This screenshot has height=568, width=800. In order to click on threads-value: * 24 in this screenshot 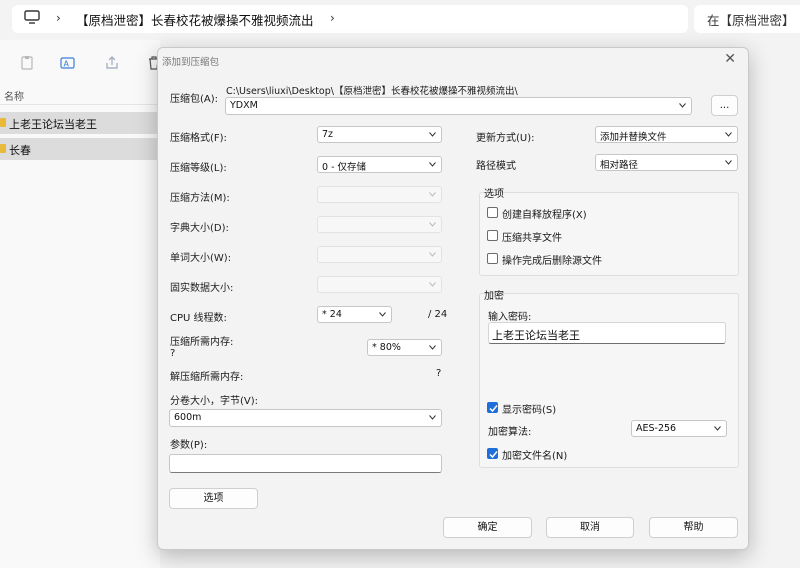, I will do `click(332, 314)`.